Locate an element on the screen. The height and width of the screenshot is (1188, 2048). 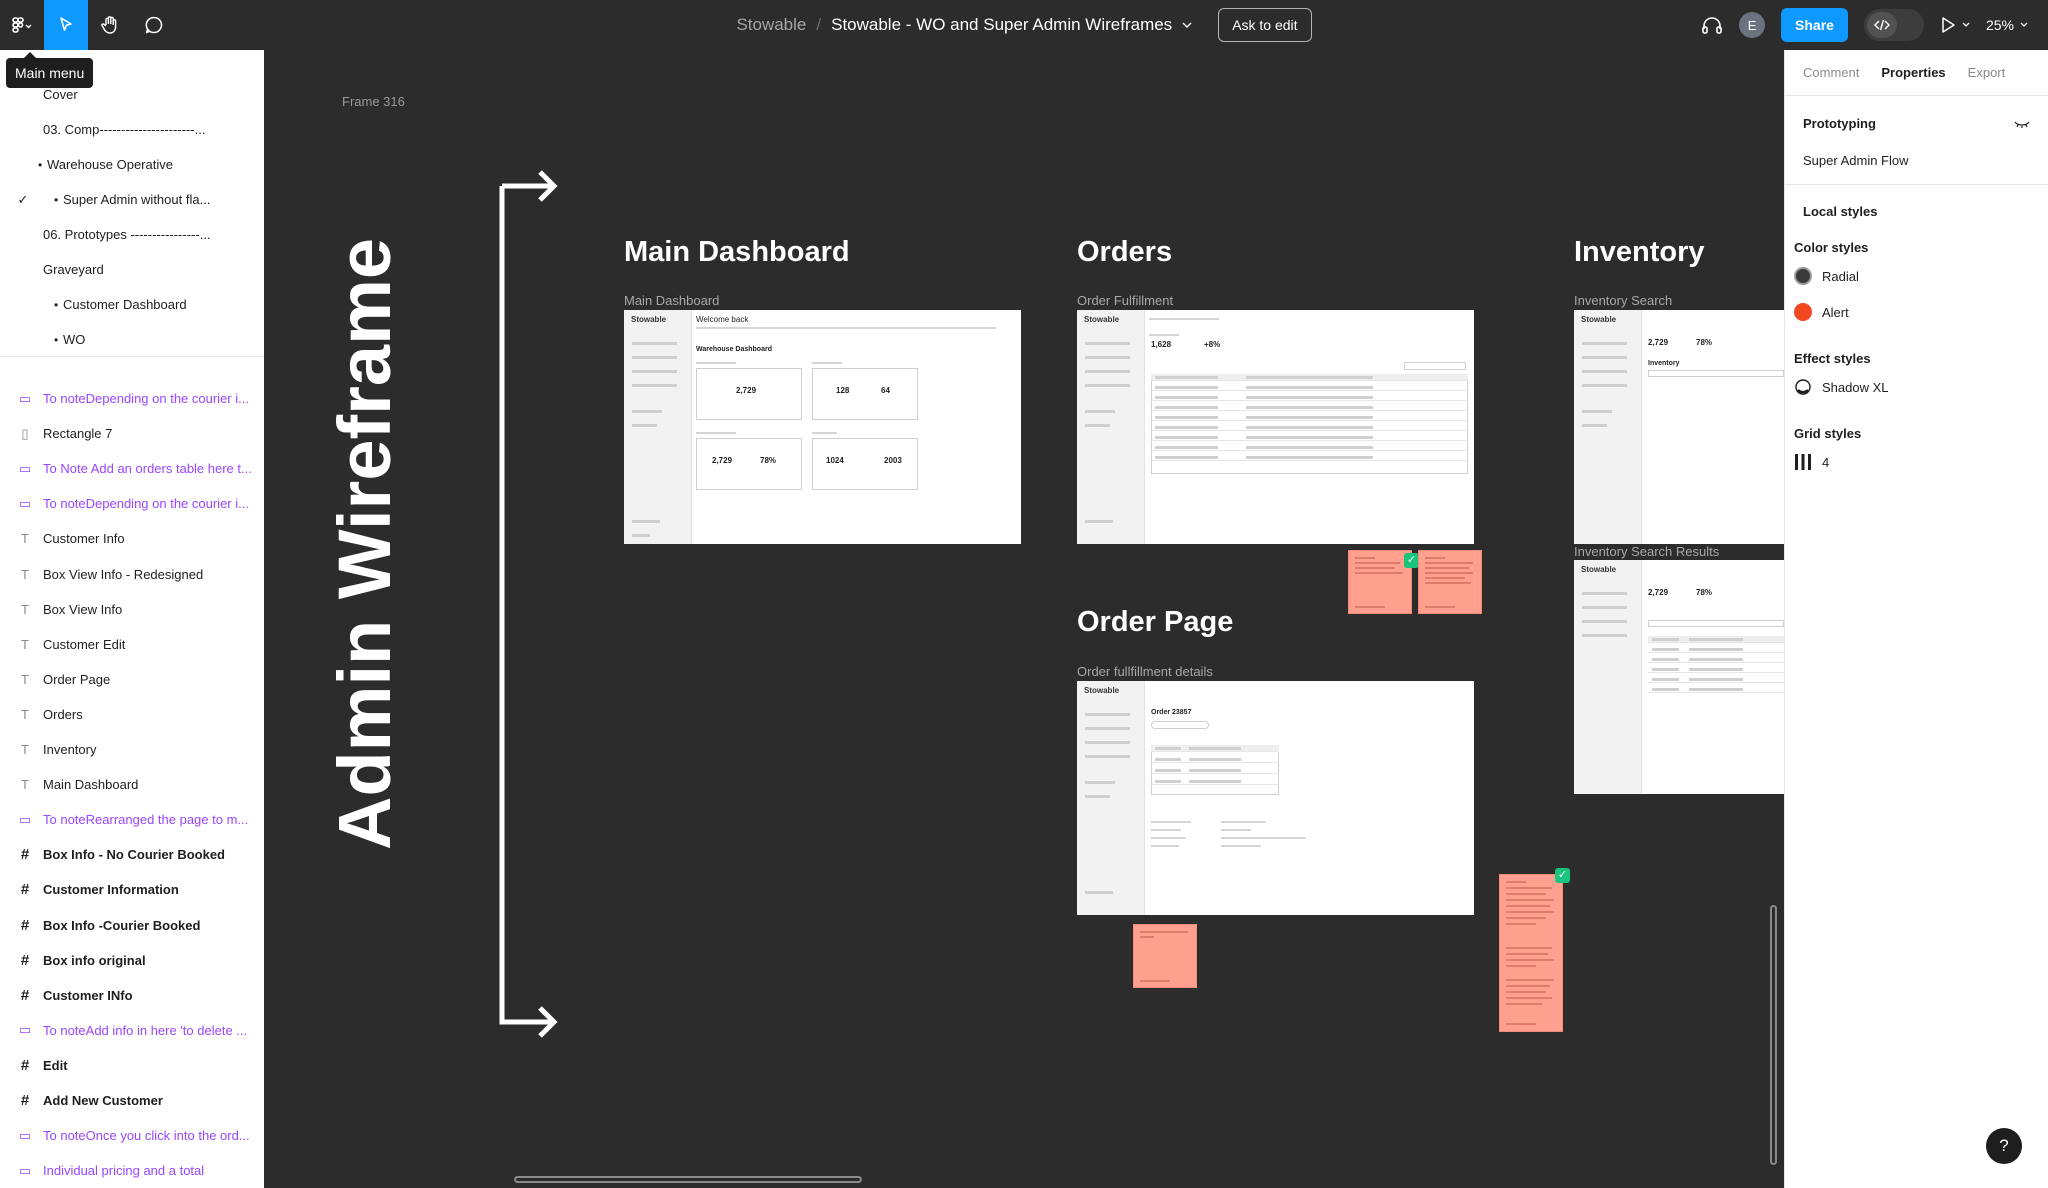
hand-icon is located at coordinates (109, 25).